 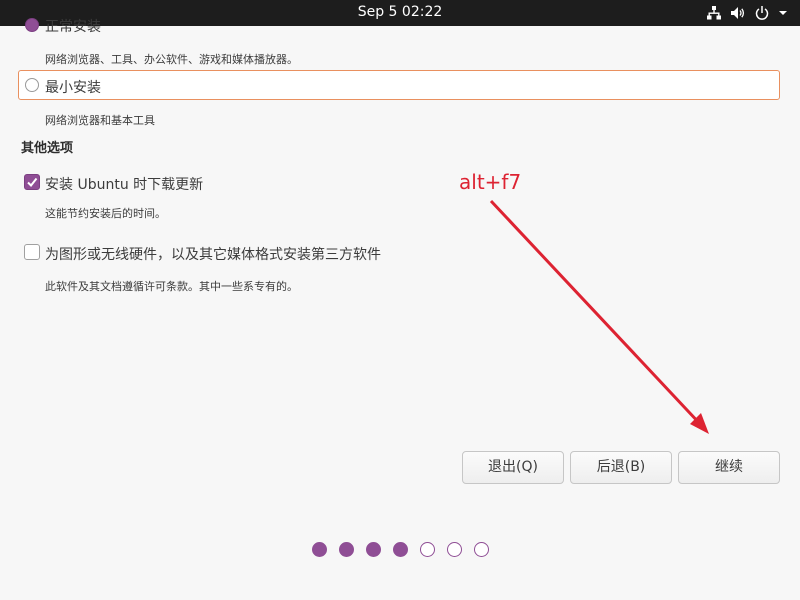 I want to click on back-button: 后退(B), so click(x=621, y=467).